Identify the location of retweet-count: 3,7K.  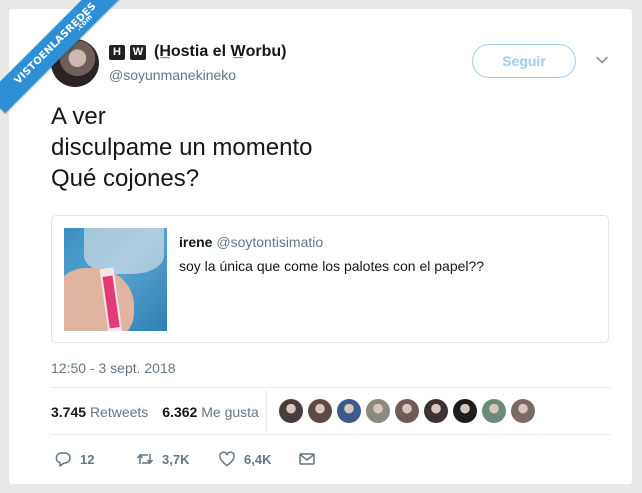
(176, 459).